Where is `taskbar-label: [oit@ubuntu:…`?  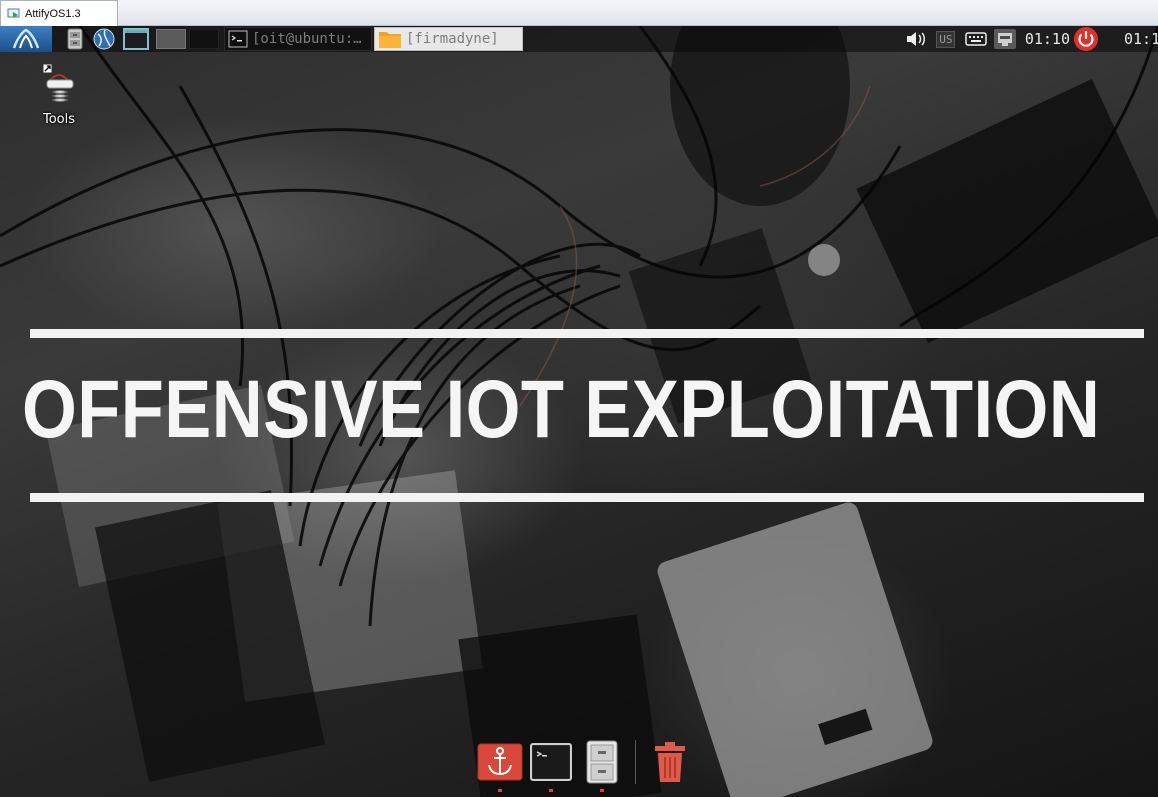
taskbar-label: [oit@ubuntu:… is located at coordinates (307, 39).